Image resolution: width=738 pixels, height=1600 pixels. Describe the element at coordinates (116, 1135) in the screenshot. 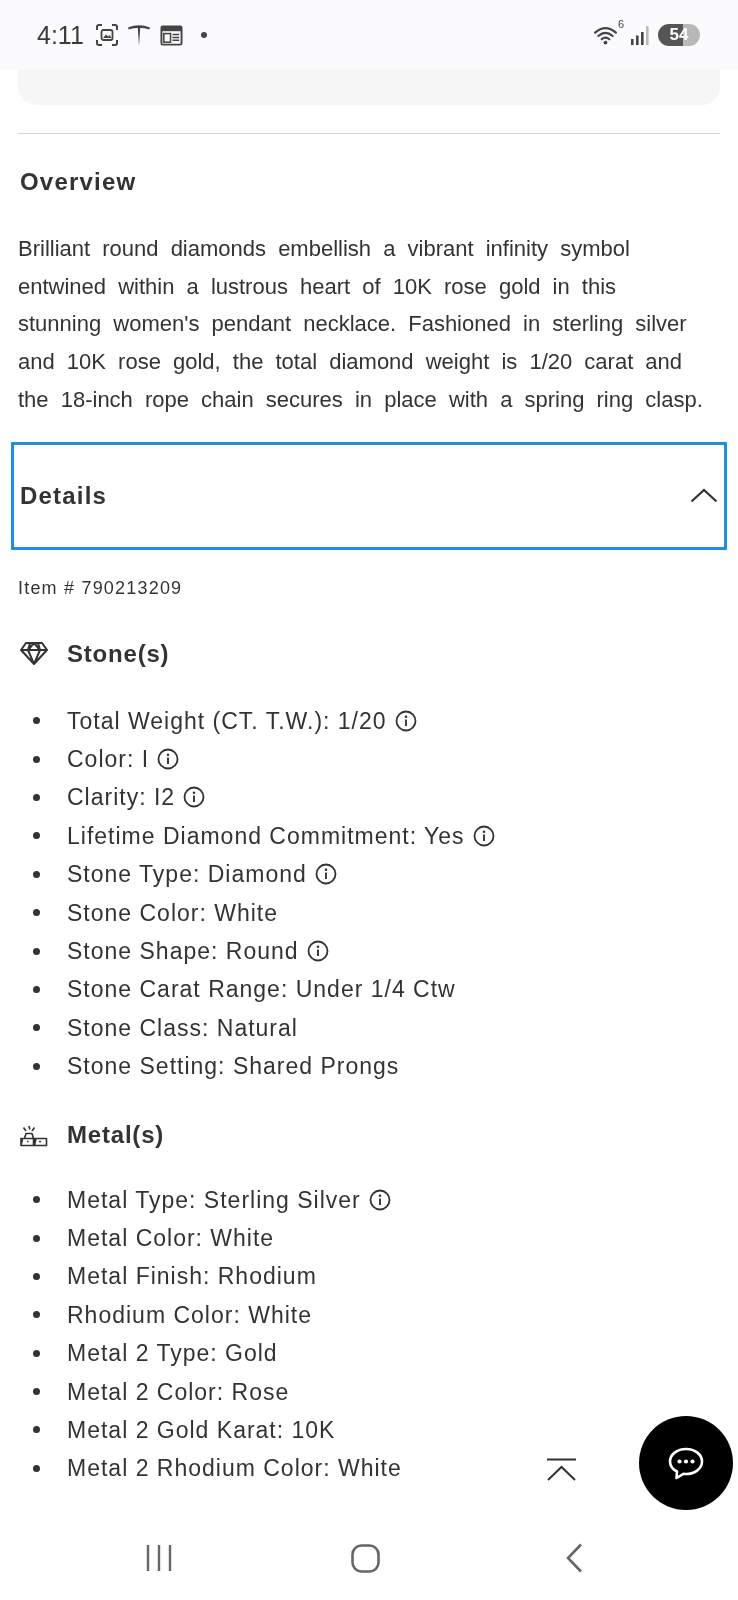

I see `section-heading: Metal(s)` at that location.